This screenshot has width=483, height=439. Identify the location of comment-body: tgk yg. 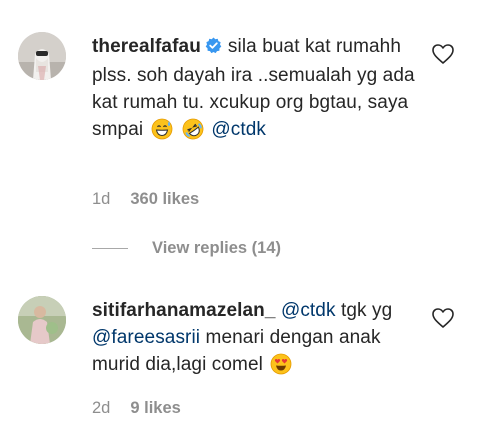
(366, 310).